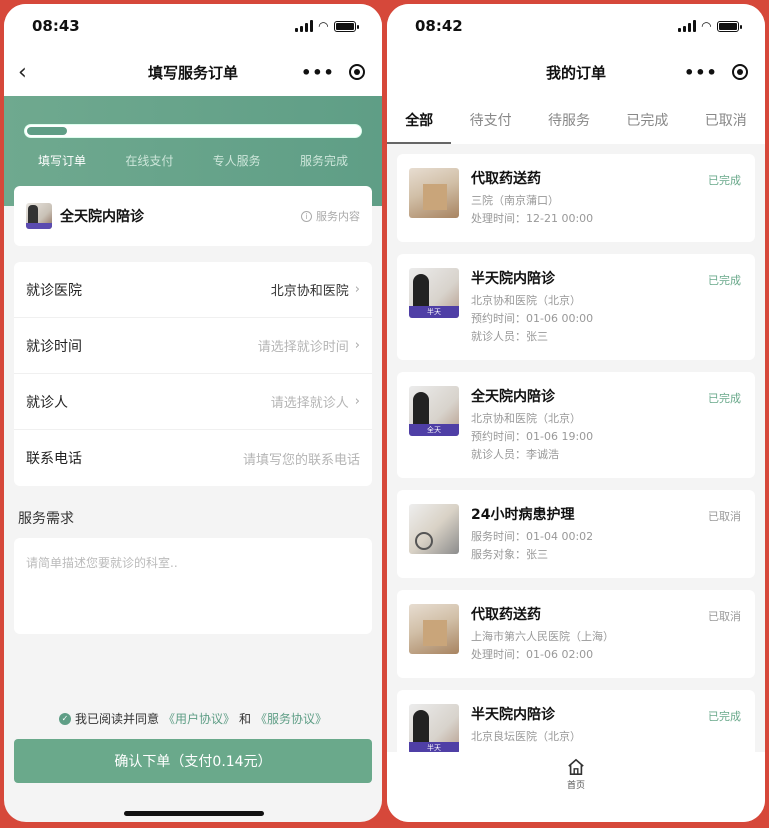 Image resolution: width=769 pixels, height=828 pixels. What do you see at coordinates (576, 784) in the screenshot?
I see `home-tab-label: 首页` at bounding box center [576, 784].